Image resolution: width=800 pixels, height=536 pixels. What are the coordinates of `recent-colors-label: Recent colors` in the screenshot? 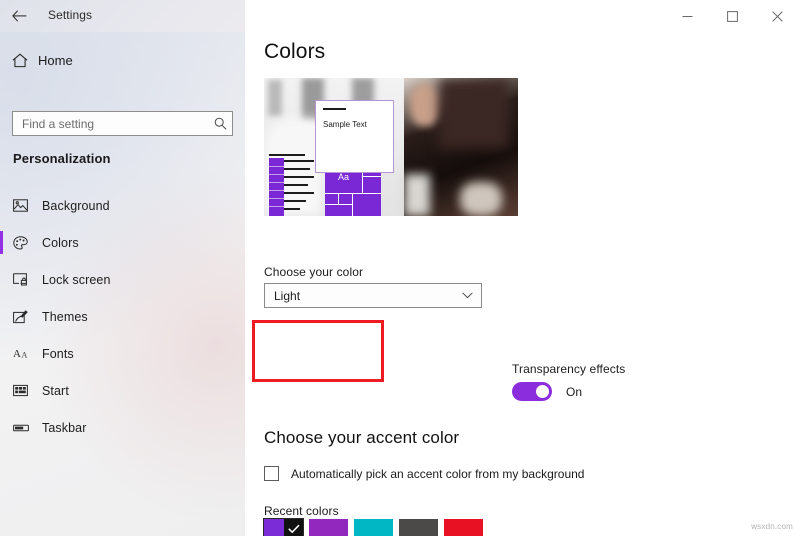 It's located at (301, 511).